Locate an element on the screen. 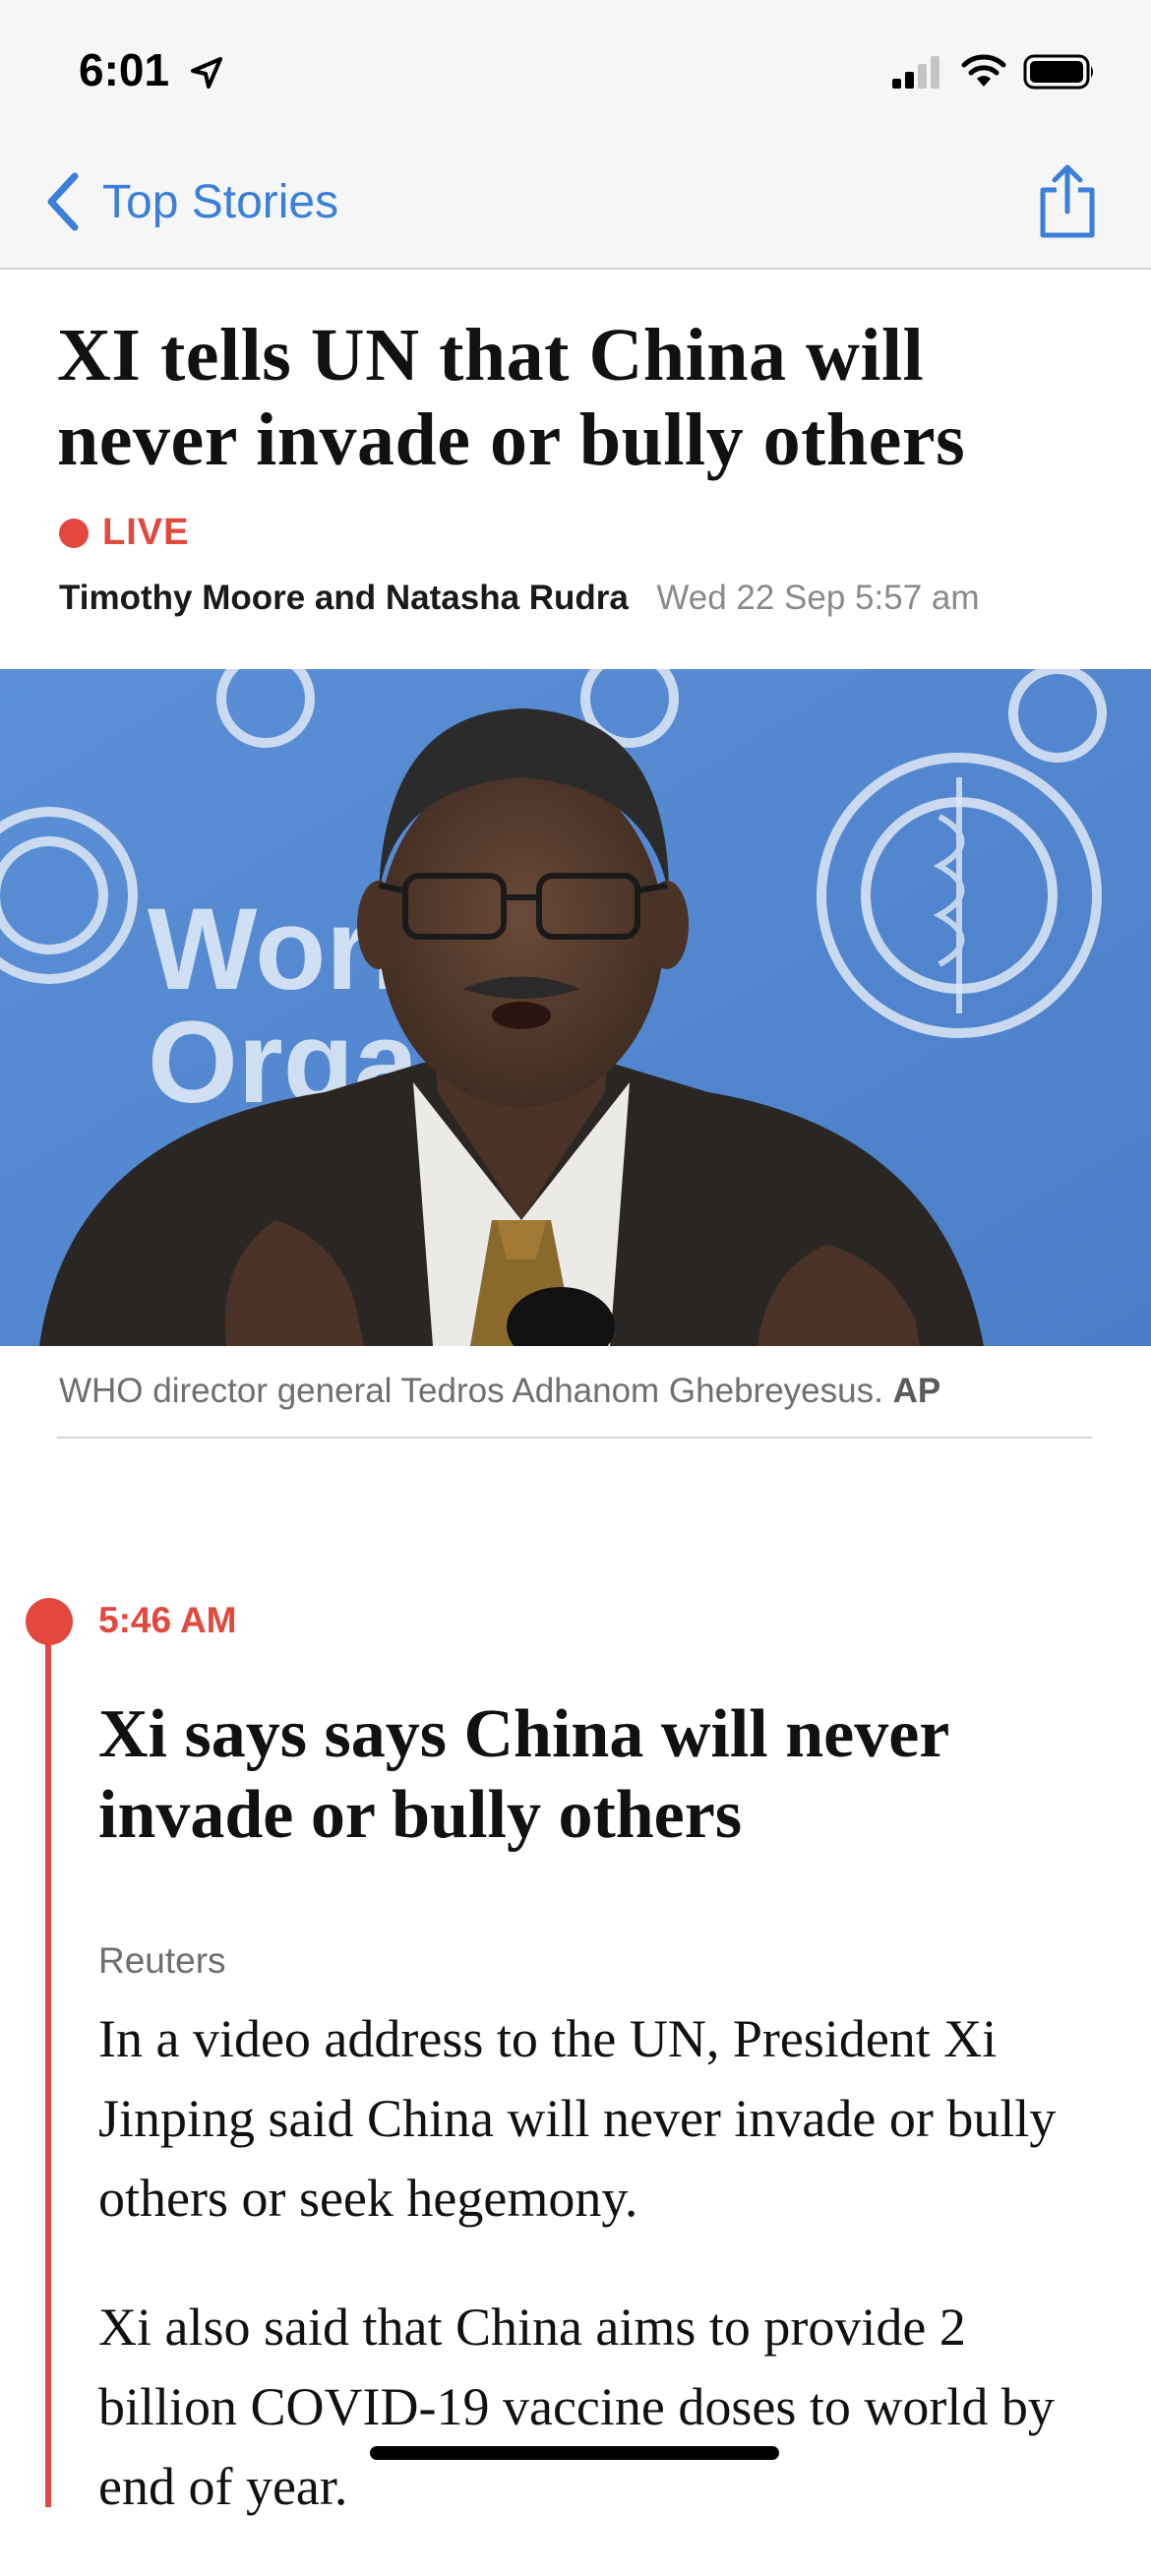 This screenshot has height=2576, width=1151. caption-credit: AP is located at coordinates (916, 1391).